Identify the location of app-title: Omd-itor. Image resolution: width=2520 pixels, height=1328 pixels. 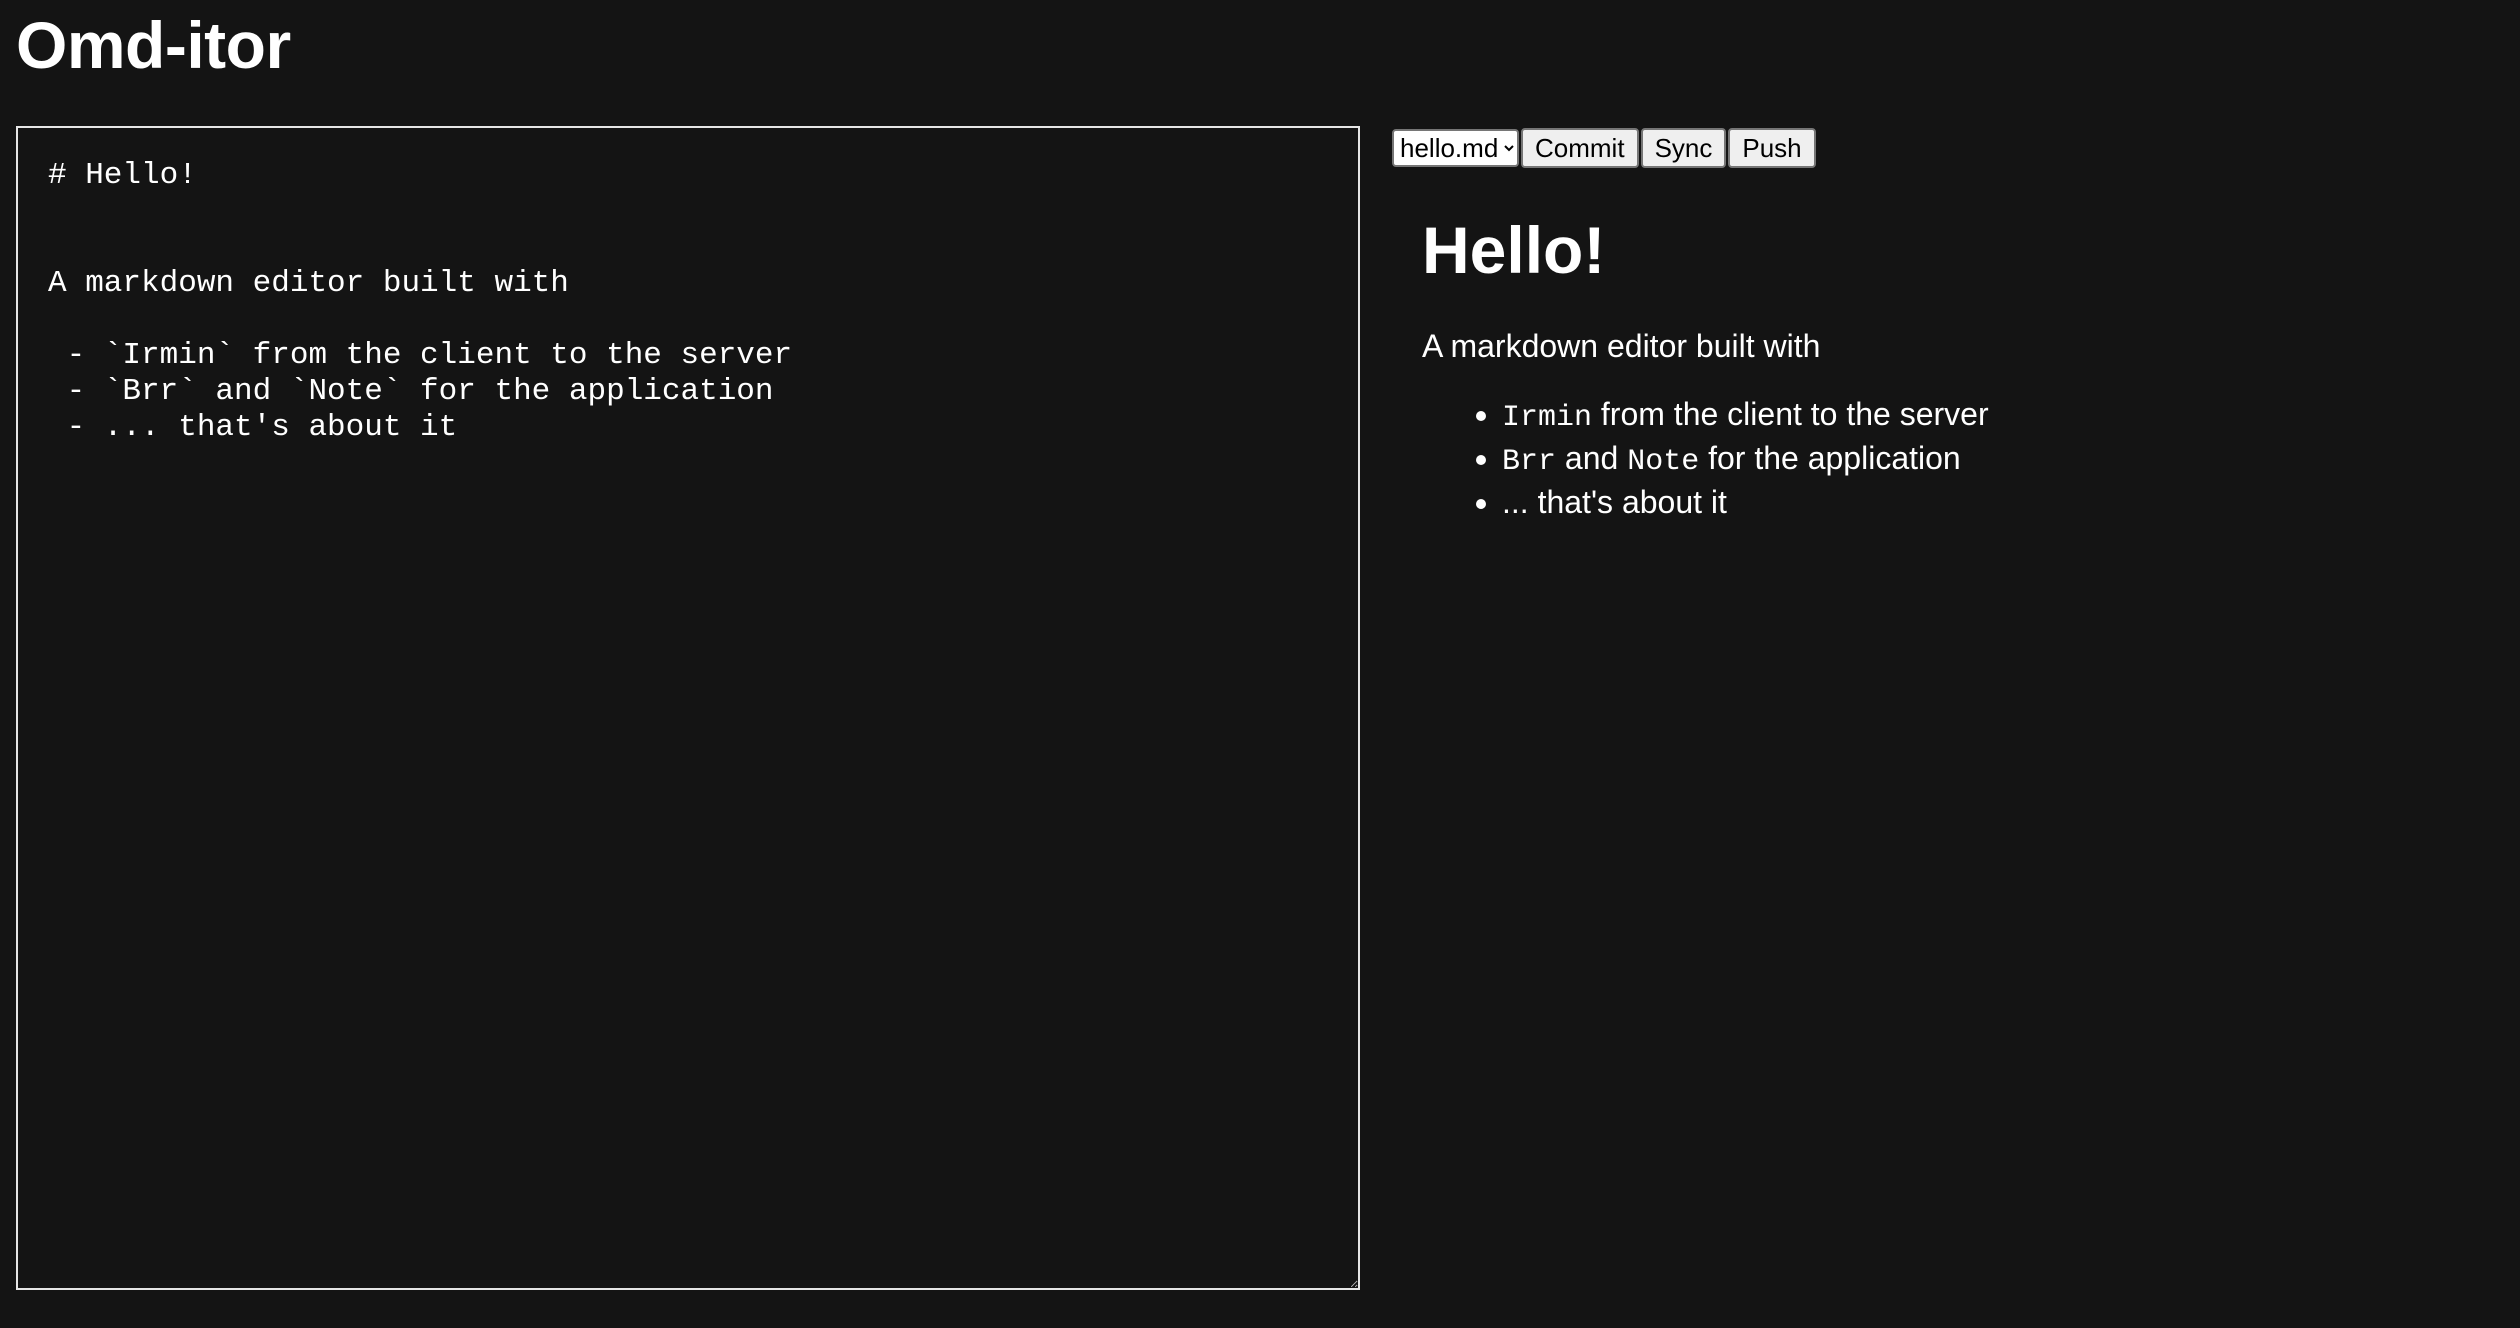
(153, 45).